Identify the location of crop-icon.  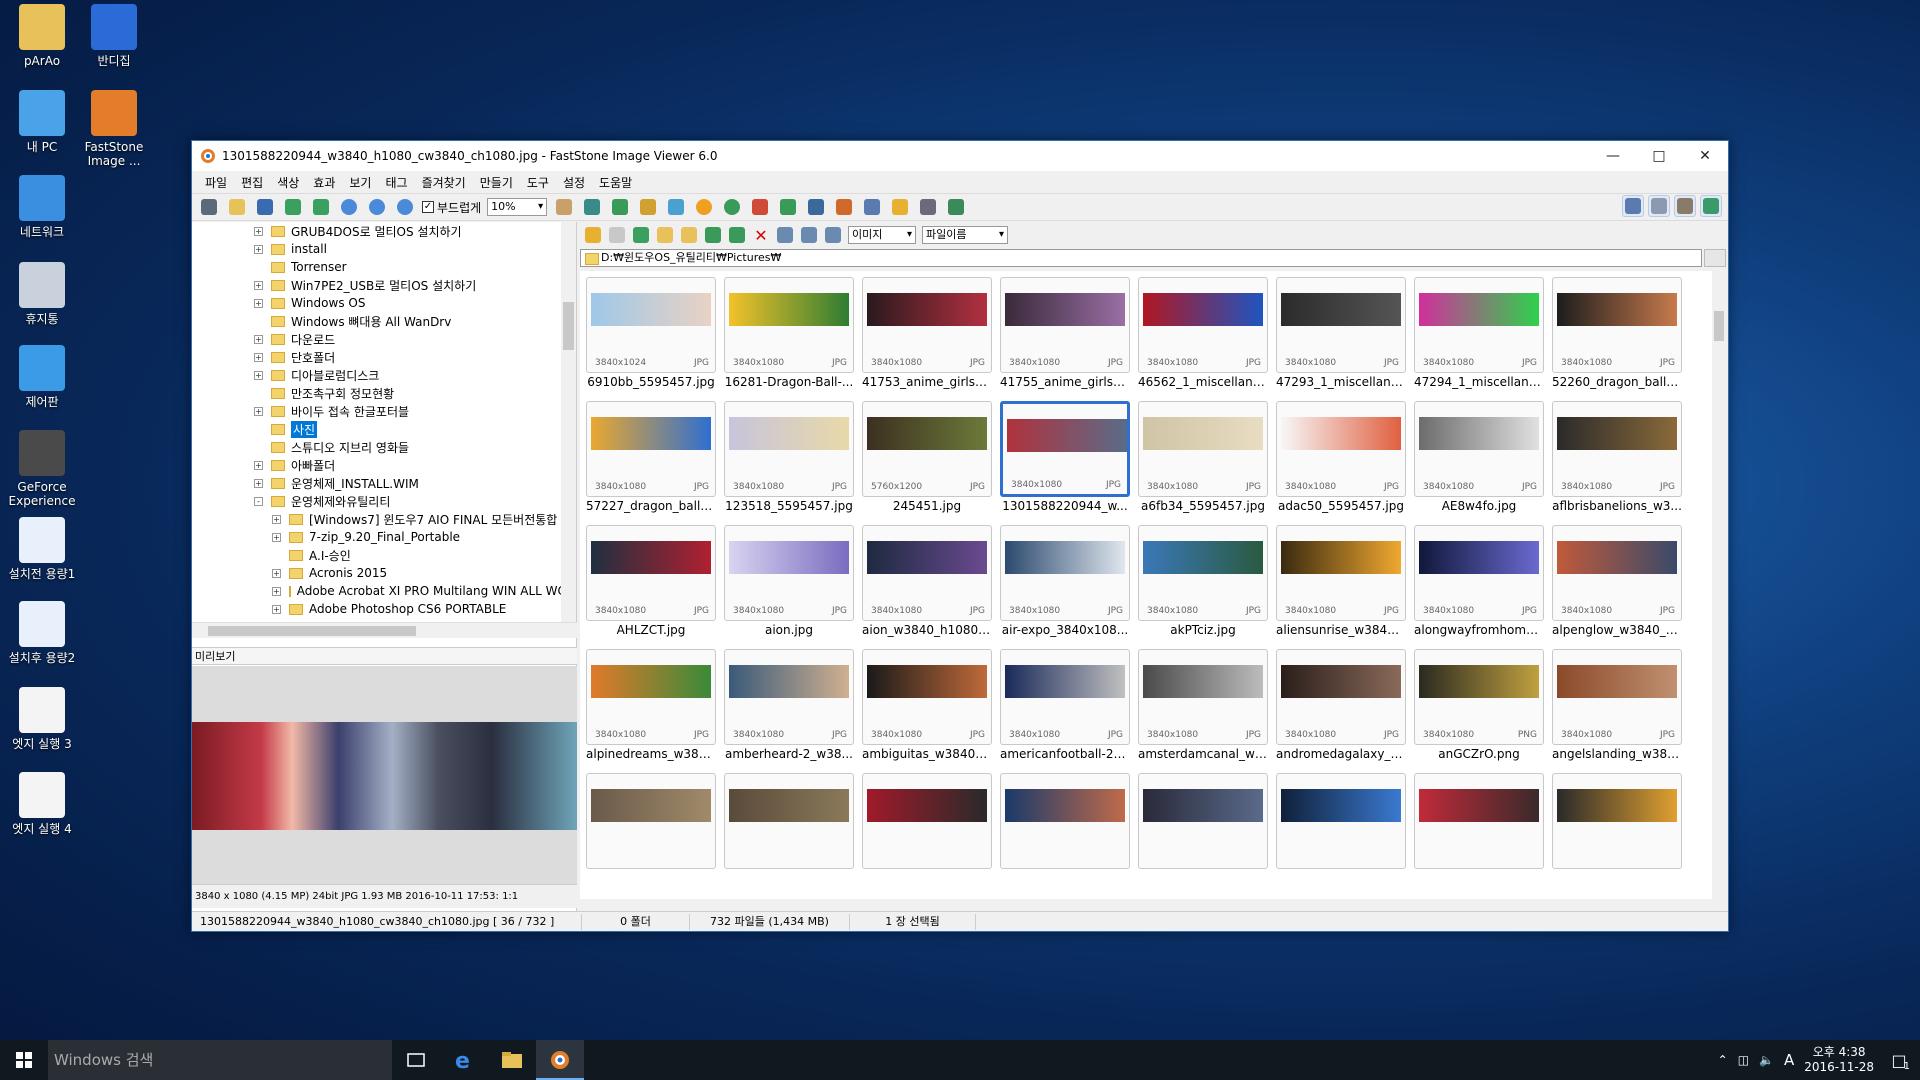
(592, 207).